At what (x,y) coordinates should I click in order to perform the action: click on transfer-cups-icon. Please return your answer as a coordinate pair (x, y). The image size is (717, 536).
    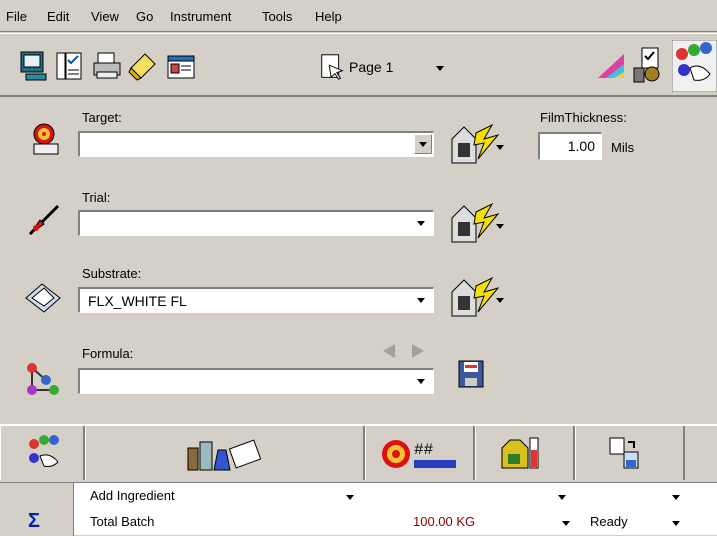
    Looking at the image, I should click on (624, 453).